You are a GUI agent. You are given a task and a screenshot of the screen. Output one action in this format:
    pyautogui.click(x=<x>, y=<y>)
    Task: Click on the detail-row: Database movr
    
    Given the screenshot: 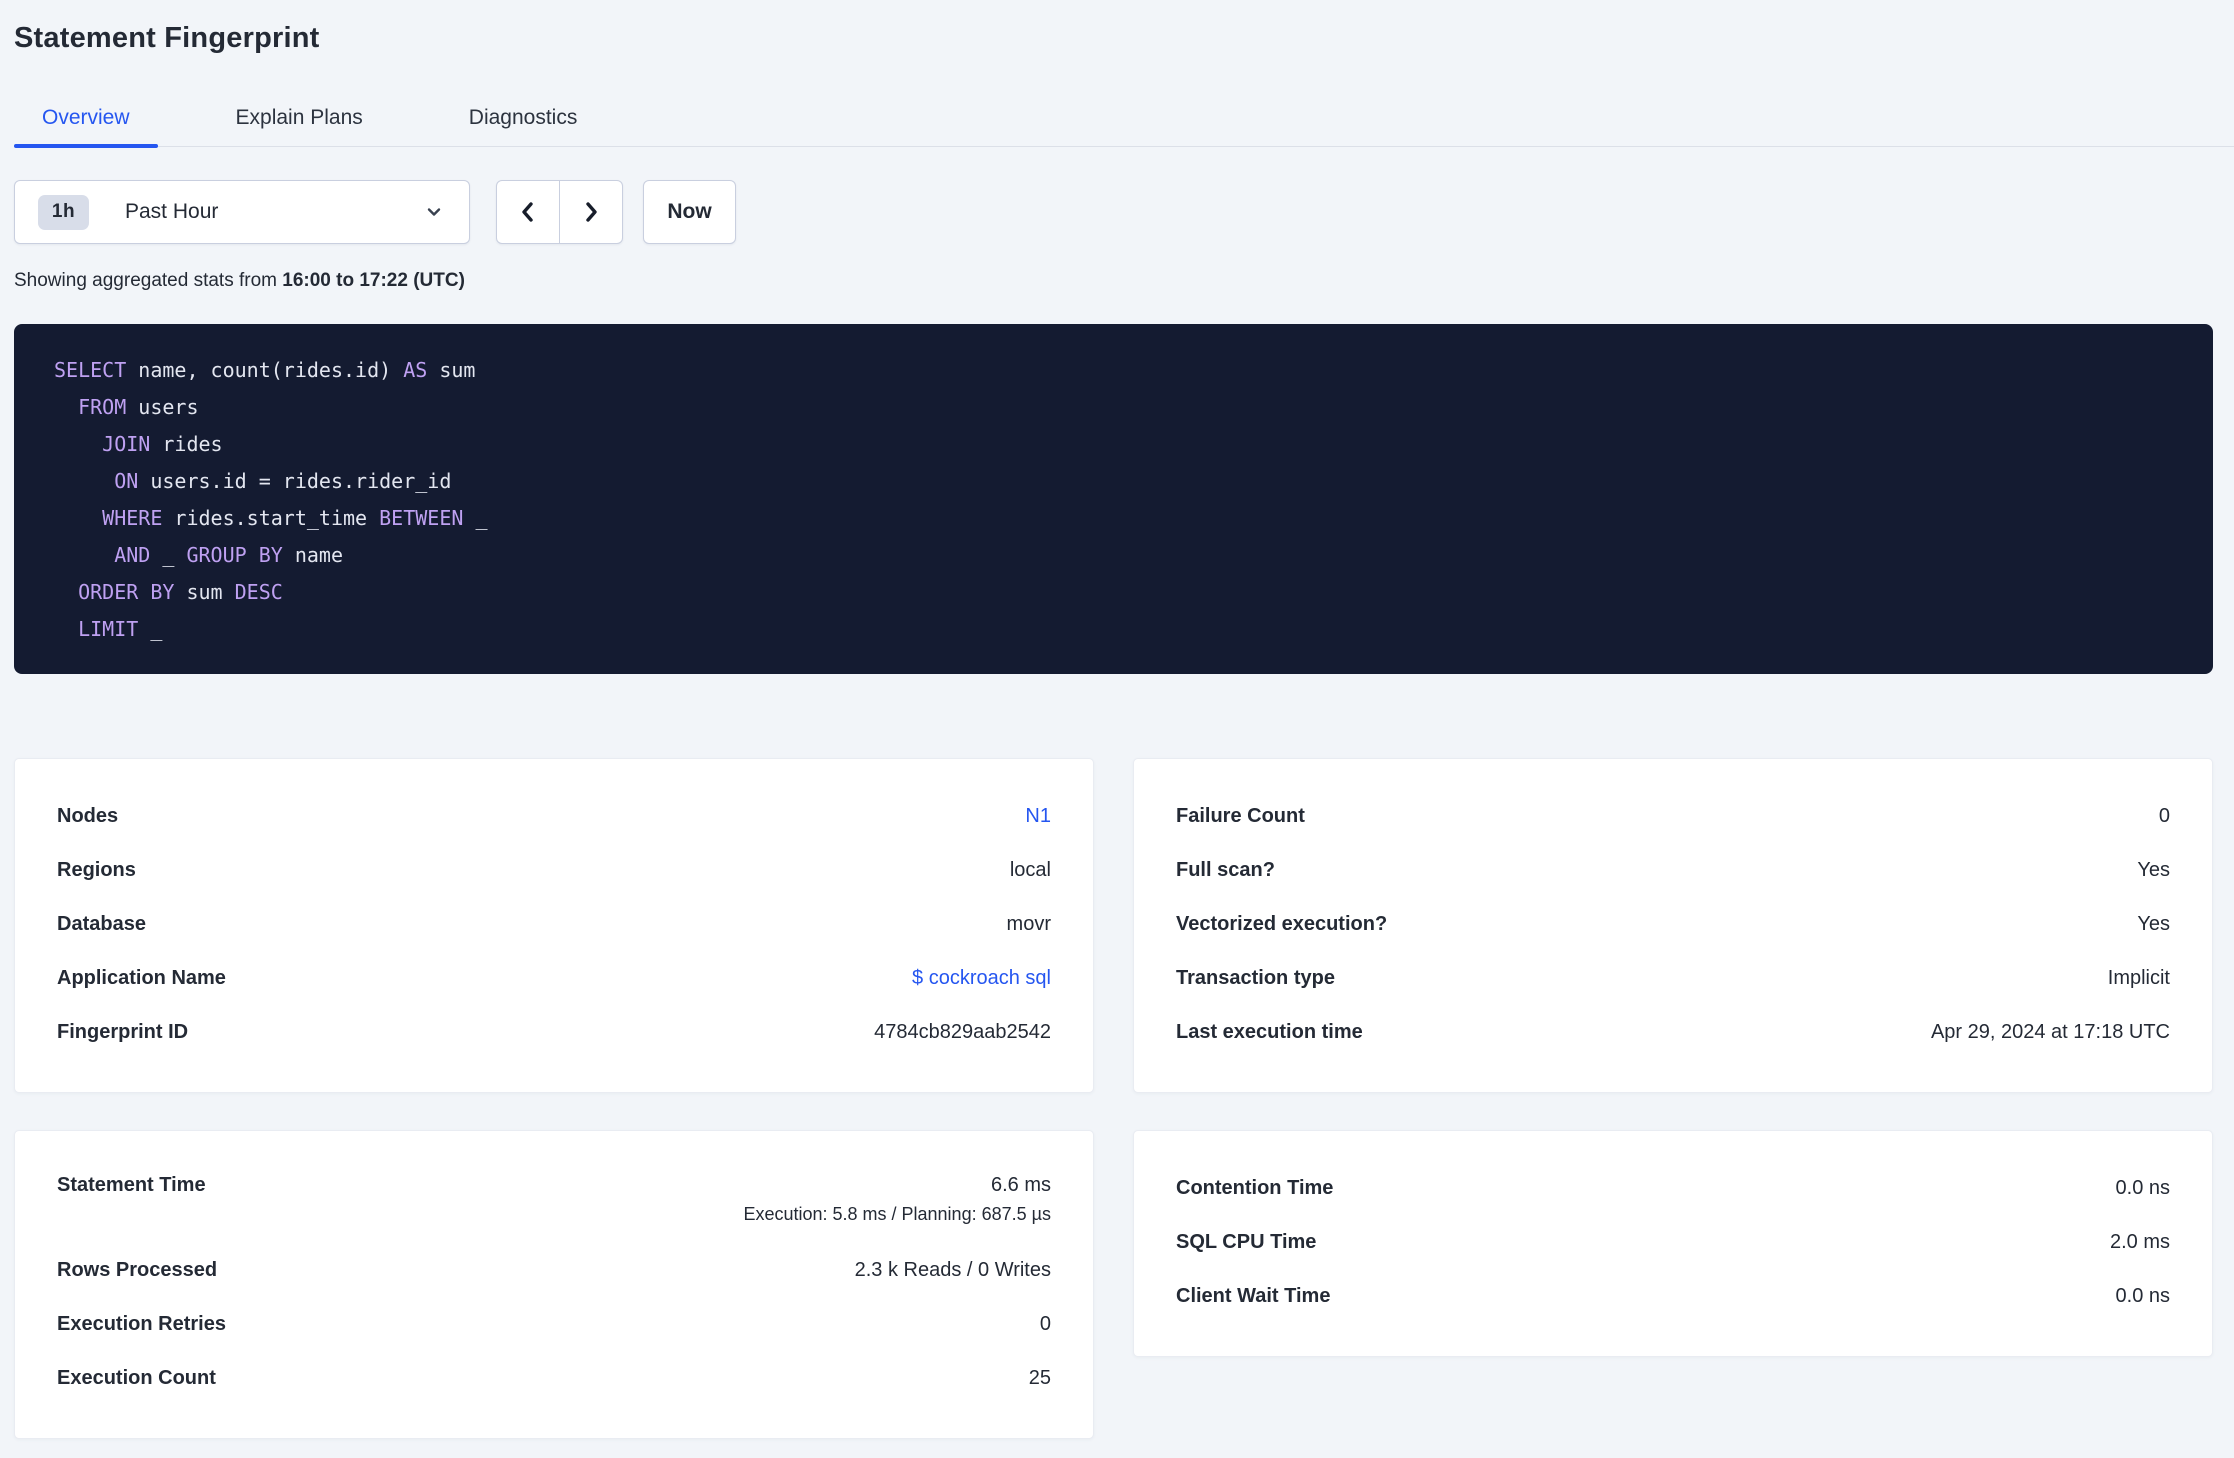 What is the action you would take?
    pyautogui.click(x=554, y=924)
    